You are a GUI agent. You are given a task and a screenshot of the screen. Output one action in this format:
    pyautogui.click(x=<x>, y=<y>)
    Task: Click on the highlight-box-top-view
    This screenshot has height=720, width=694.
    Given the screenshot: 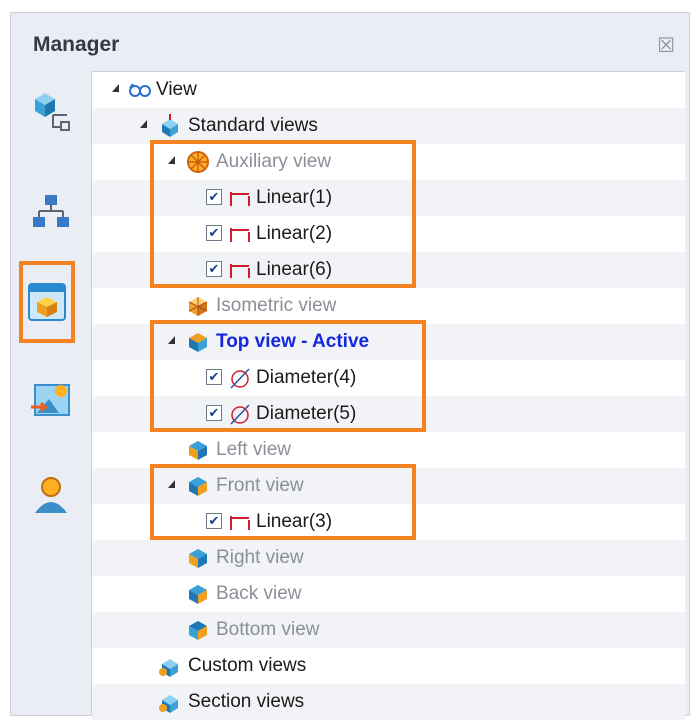 What is the action you would take?
    pyautogui.click(x=288, y=376)
    